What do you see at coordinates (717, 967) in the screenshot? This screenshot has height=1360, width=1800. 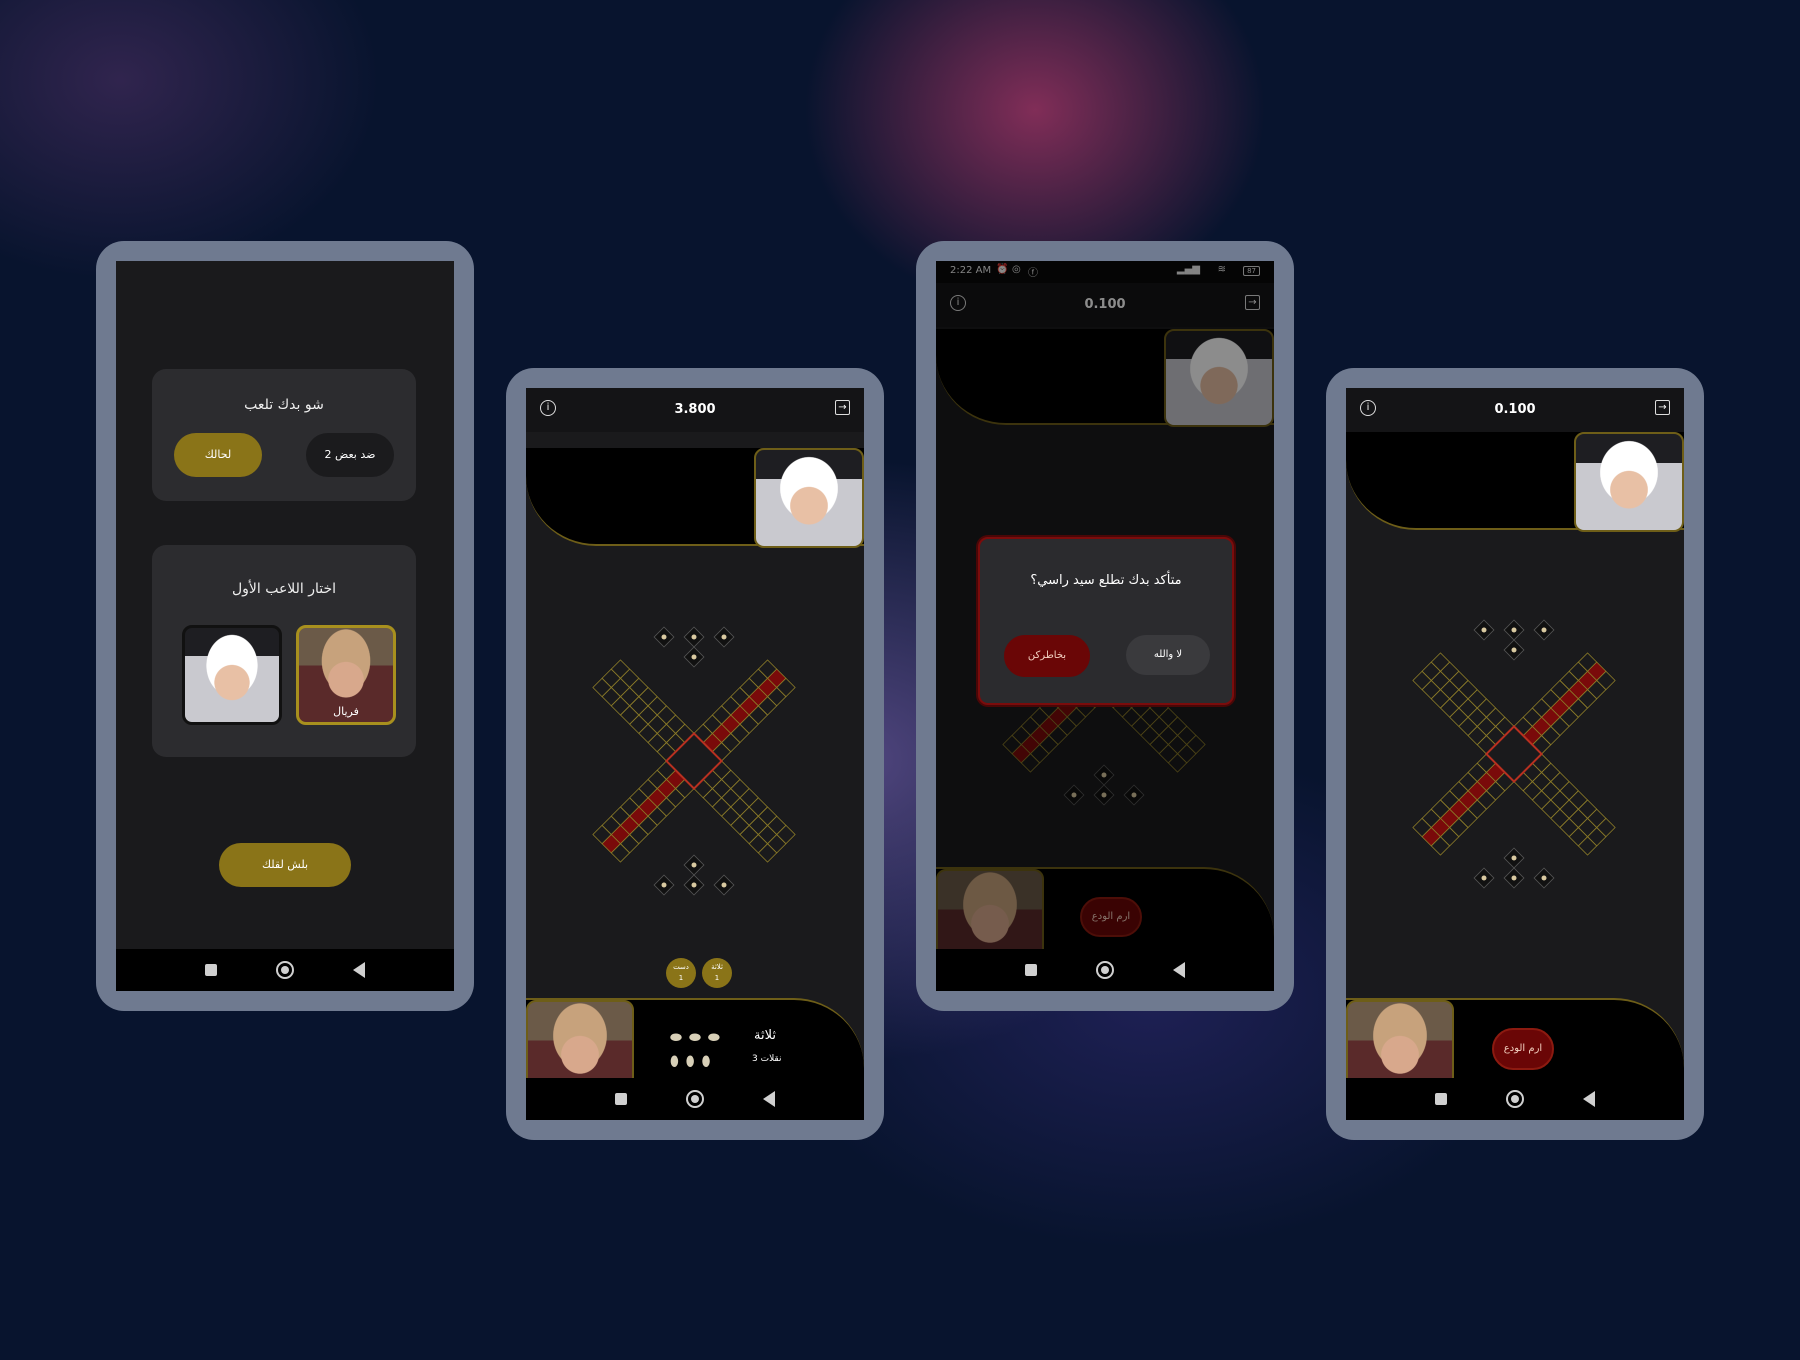 I see `badge-right-title: ثلاثة` at bounding box center [717, 967].